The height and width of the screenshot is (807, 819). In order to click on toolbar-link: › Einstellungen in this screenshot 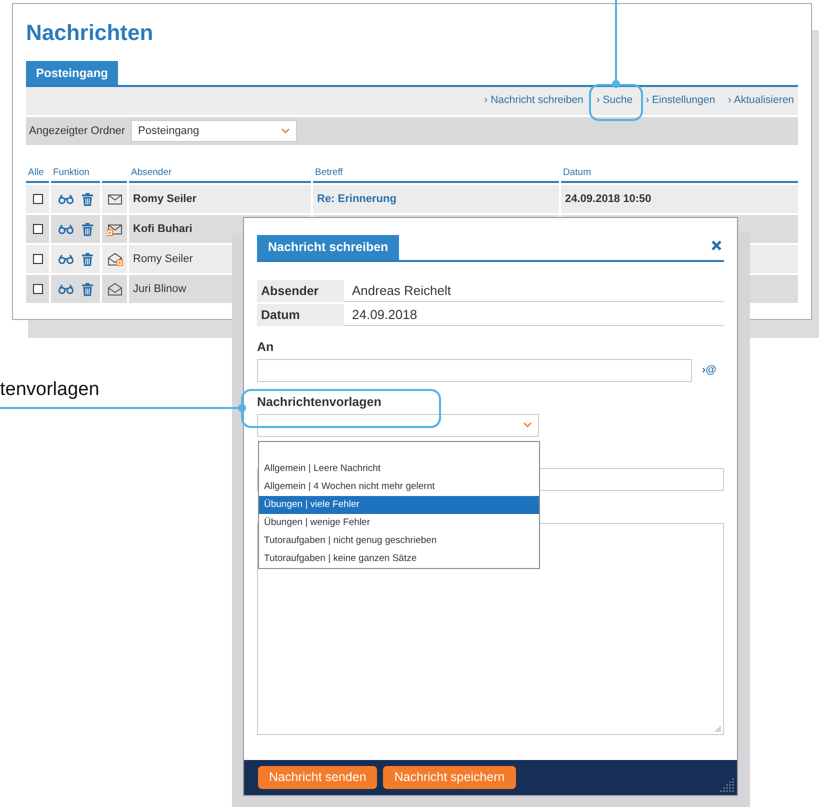, I will do `click(681, 101)`.